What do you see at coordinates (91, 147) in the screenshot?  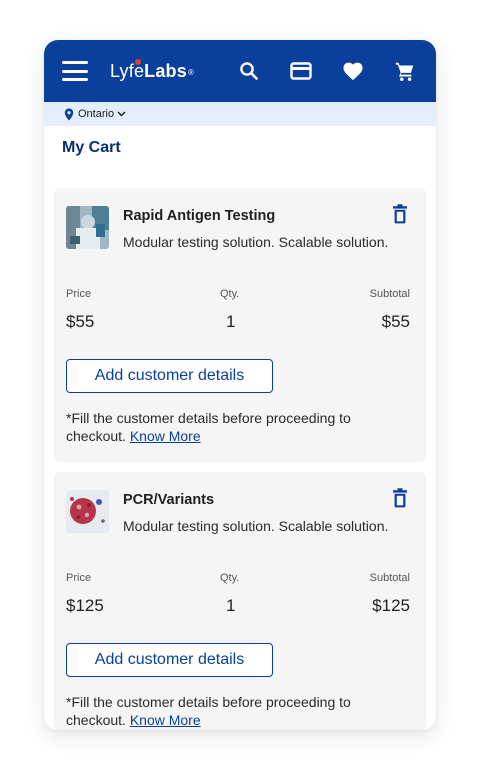 I see `page-title: My Cart` at bounding box center [91, 147].